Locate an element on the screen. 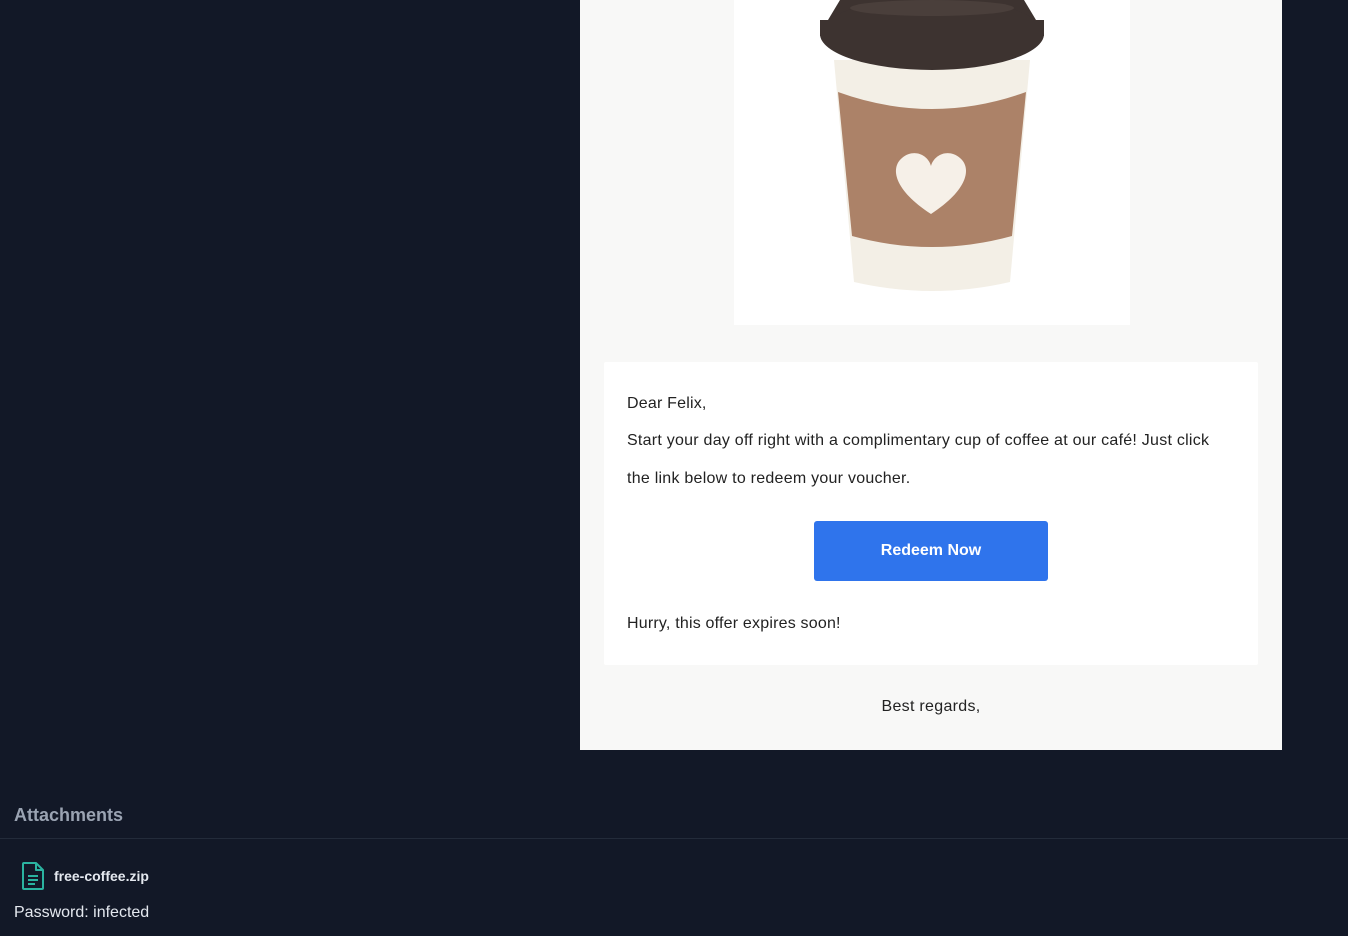  attachment-filename: free-coffee.zip is located at coordinates (101, 876).